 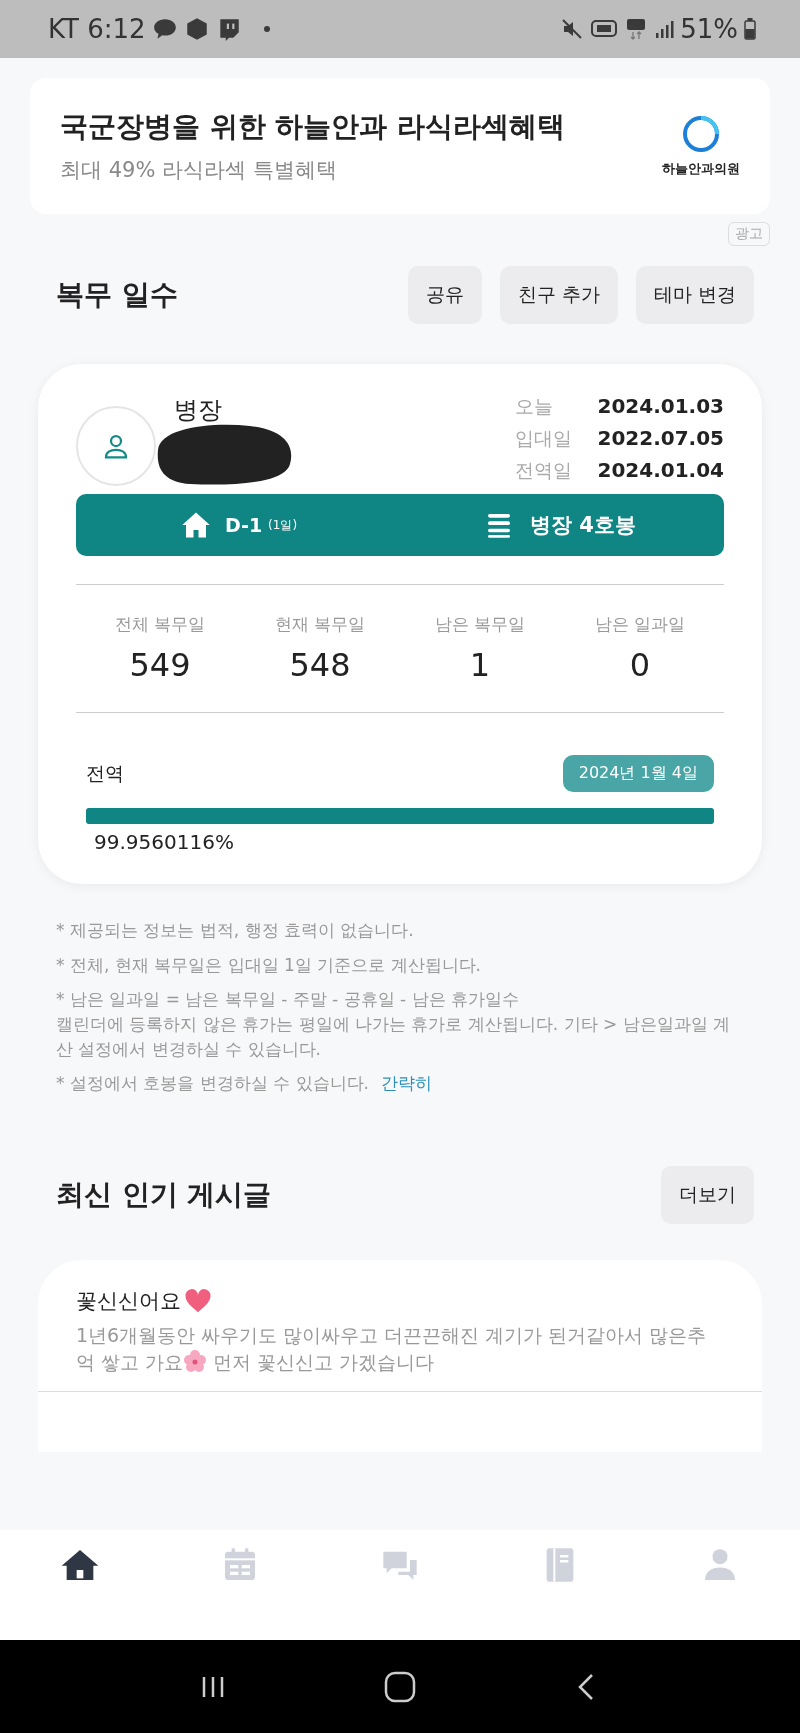 I want to click on date-label: 입대일, so click(x=544, y=438).